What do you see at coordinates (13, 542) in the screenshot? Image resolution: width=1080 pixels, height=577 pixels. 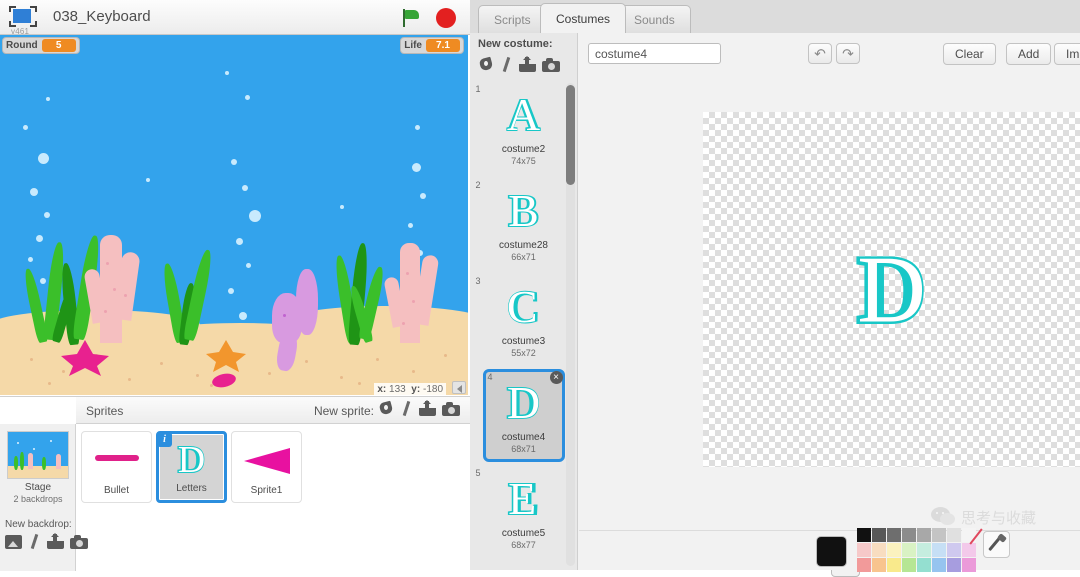 I see `image-icon` at bounding box center [13, 542].